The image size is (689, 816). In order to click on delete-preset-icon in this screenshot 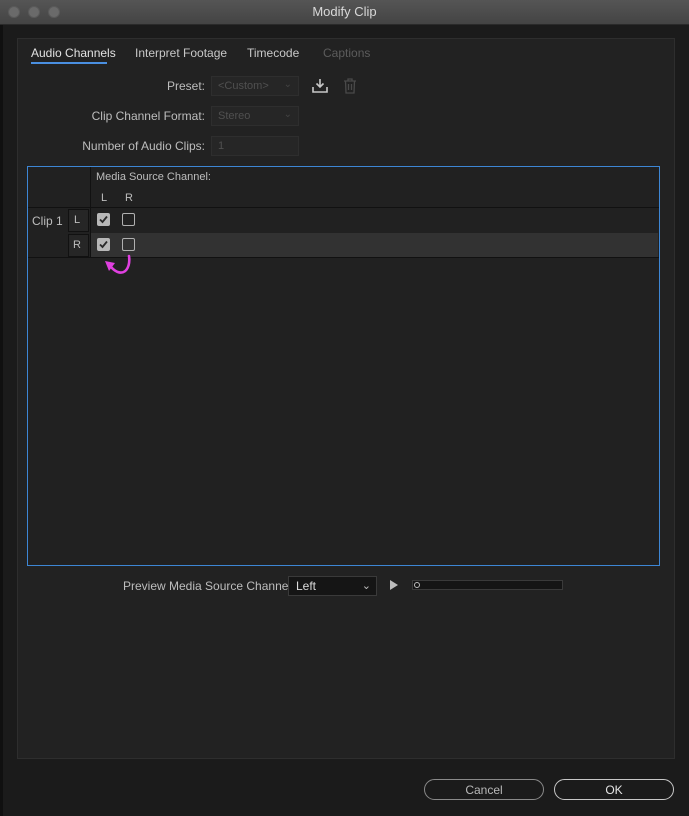, I will do `click(350, 88)`.